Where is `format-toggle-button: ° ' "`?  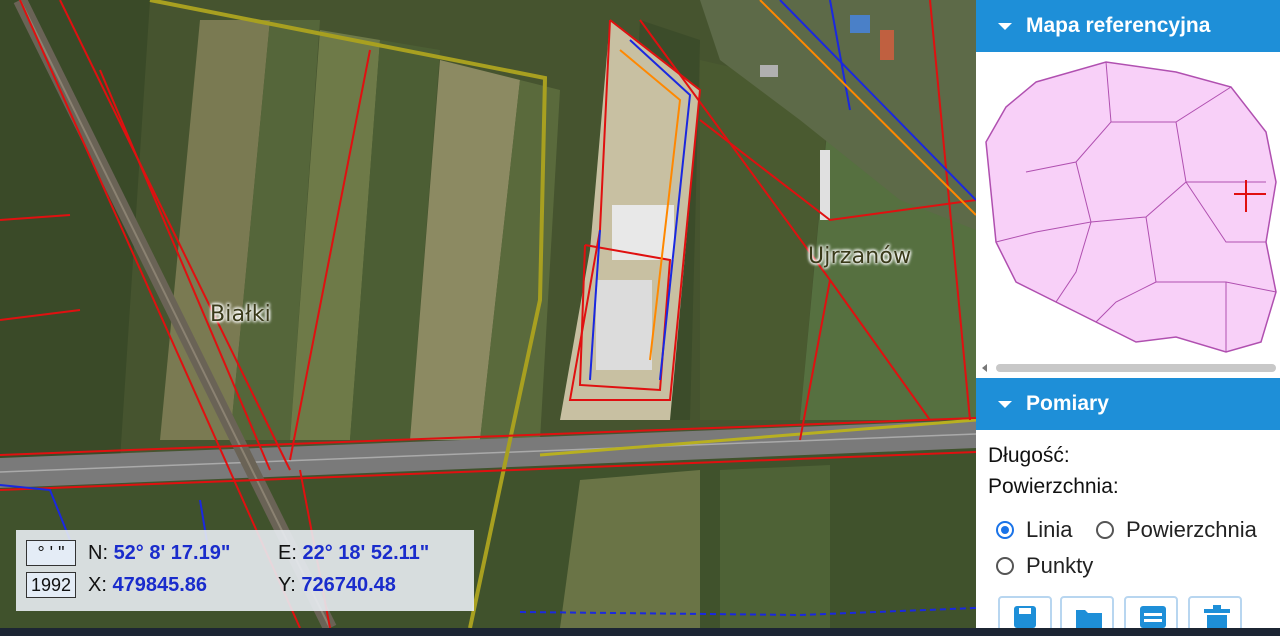
format-toggle-button: ° ' " is located at coordinates (51, 553).